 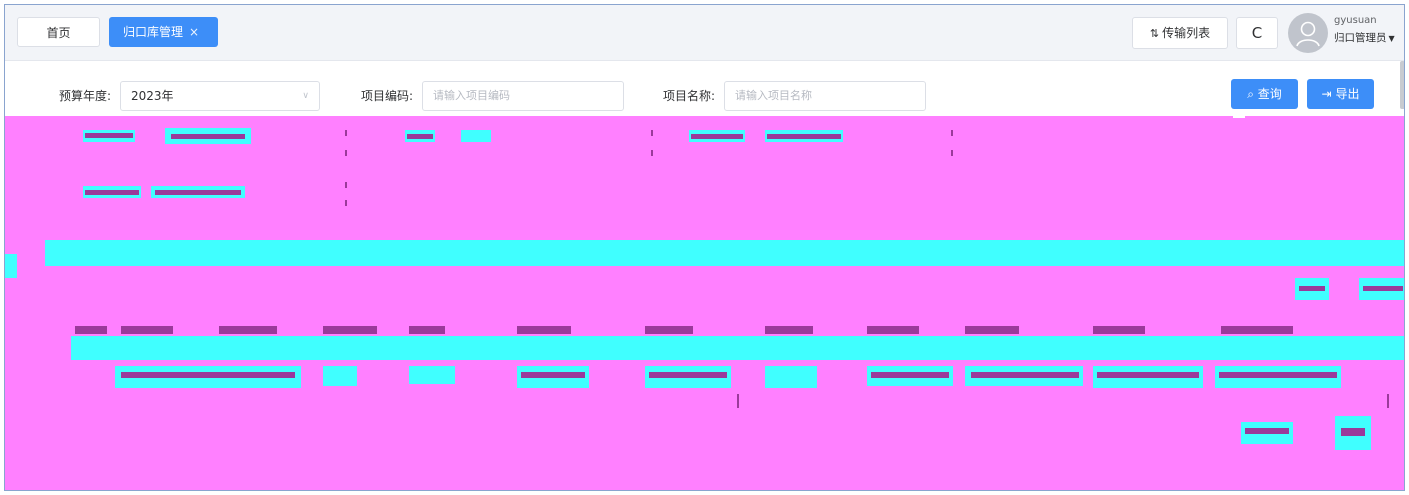 What do you see at coordinates (1250, 94) in the screenshot?
I see `search-icon: ⌕` at bounding box center [1250, 94].